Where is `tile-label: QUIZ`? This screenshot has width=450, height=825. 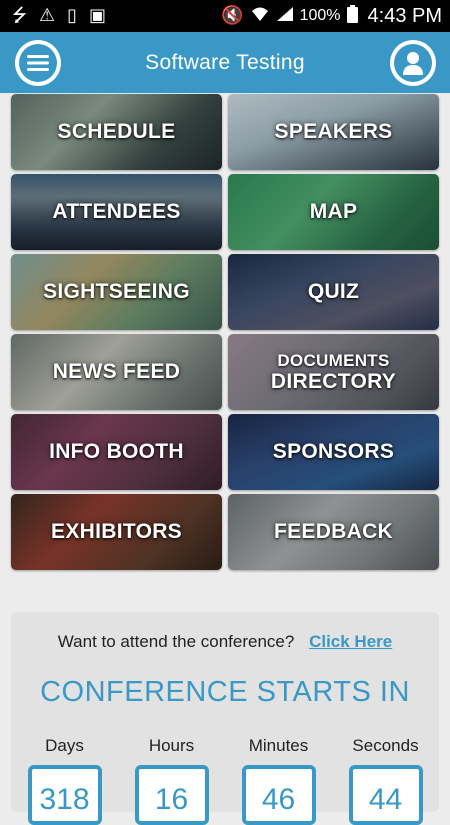 tile-label: QUIZ is located at coordinates (333, 292).